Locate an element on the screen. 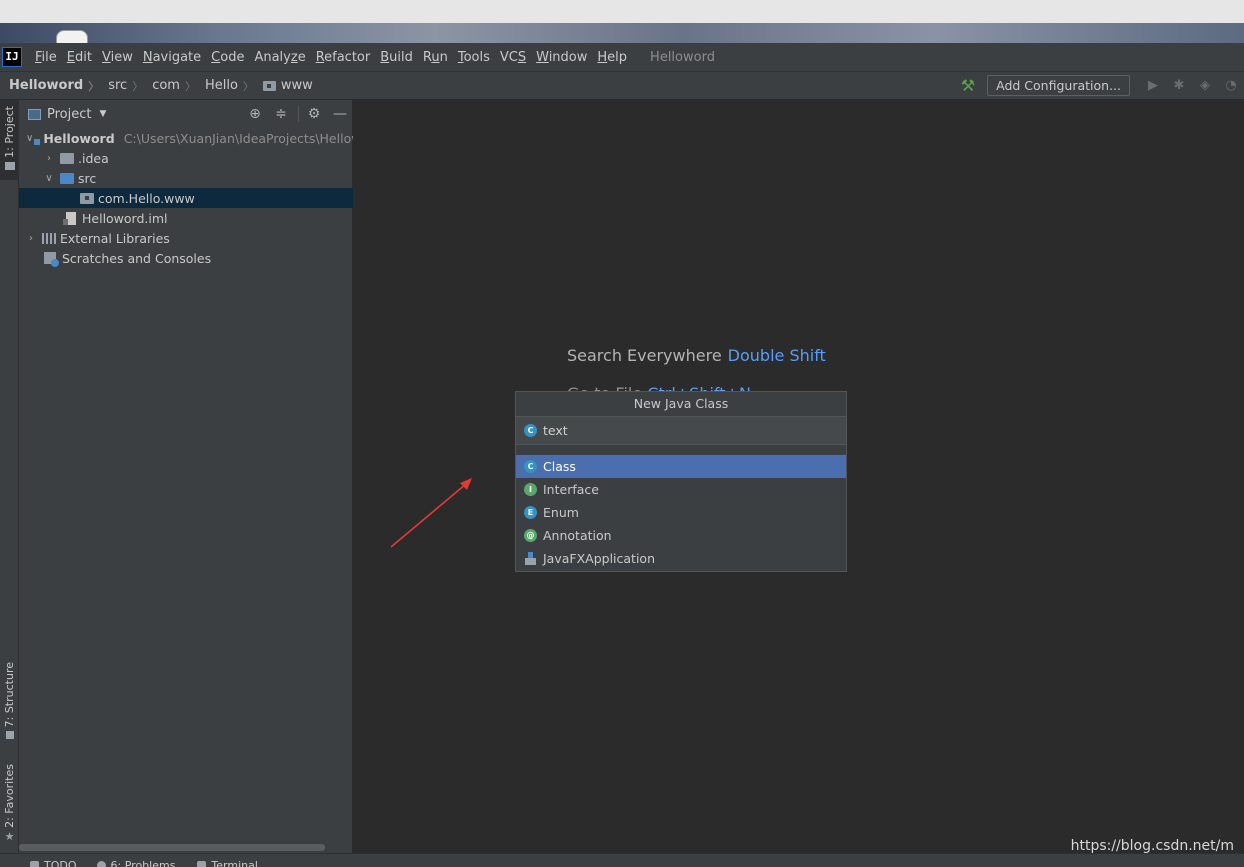 The image size is (1244, 867). project-view-icon is located at coordinates (34, 114).